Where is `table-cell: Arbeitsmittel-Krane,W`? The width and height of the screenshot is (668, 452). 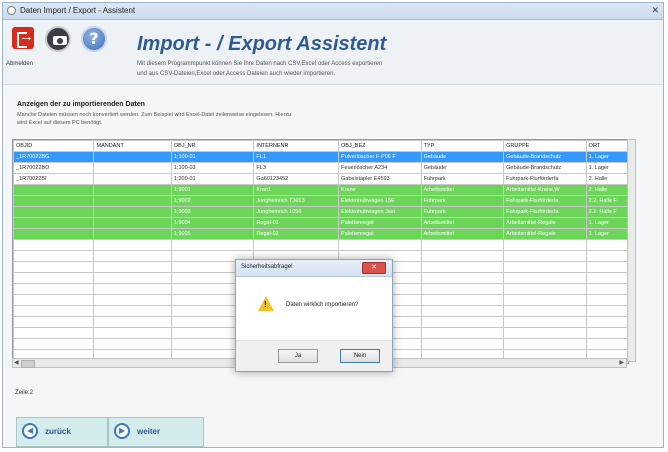 table-cell: Arbeitsmittel-Krane,W is located at coordinates (545, 190).